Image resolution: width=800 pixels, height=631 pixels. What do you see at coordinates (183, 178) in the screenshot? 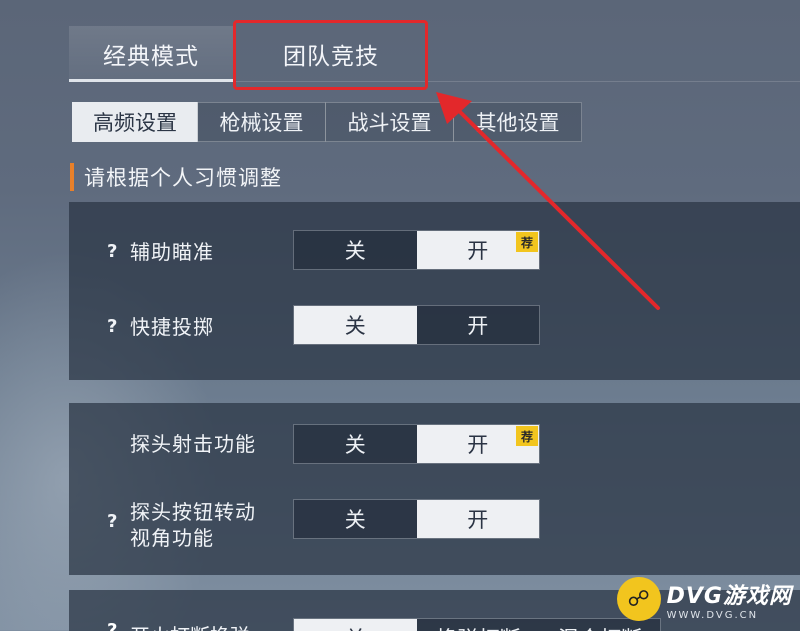
I see `hint-text: 请根据个人习惯调整` at bounding box center [183, 178].